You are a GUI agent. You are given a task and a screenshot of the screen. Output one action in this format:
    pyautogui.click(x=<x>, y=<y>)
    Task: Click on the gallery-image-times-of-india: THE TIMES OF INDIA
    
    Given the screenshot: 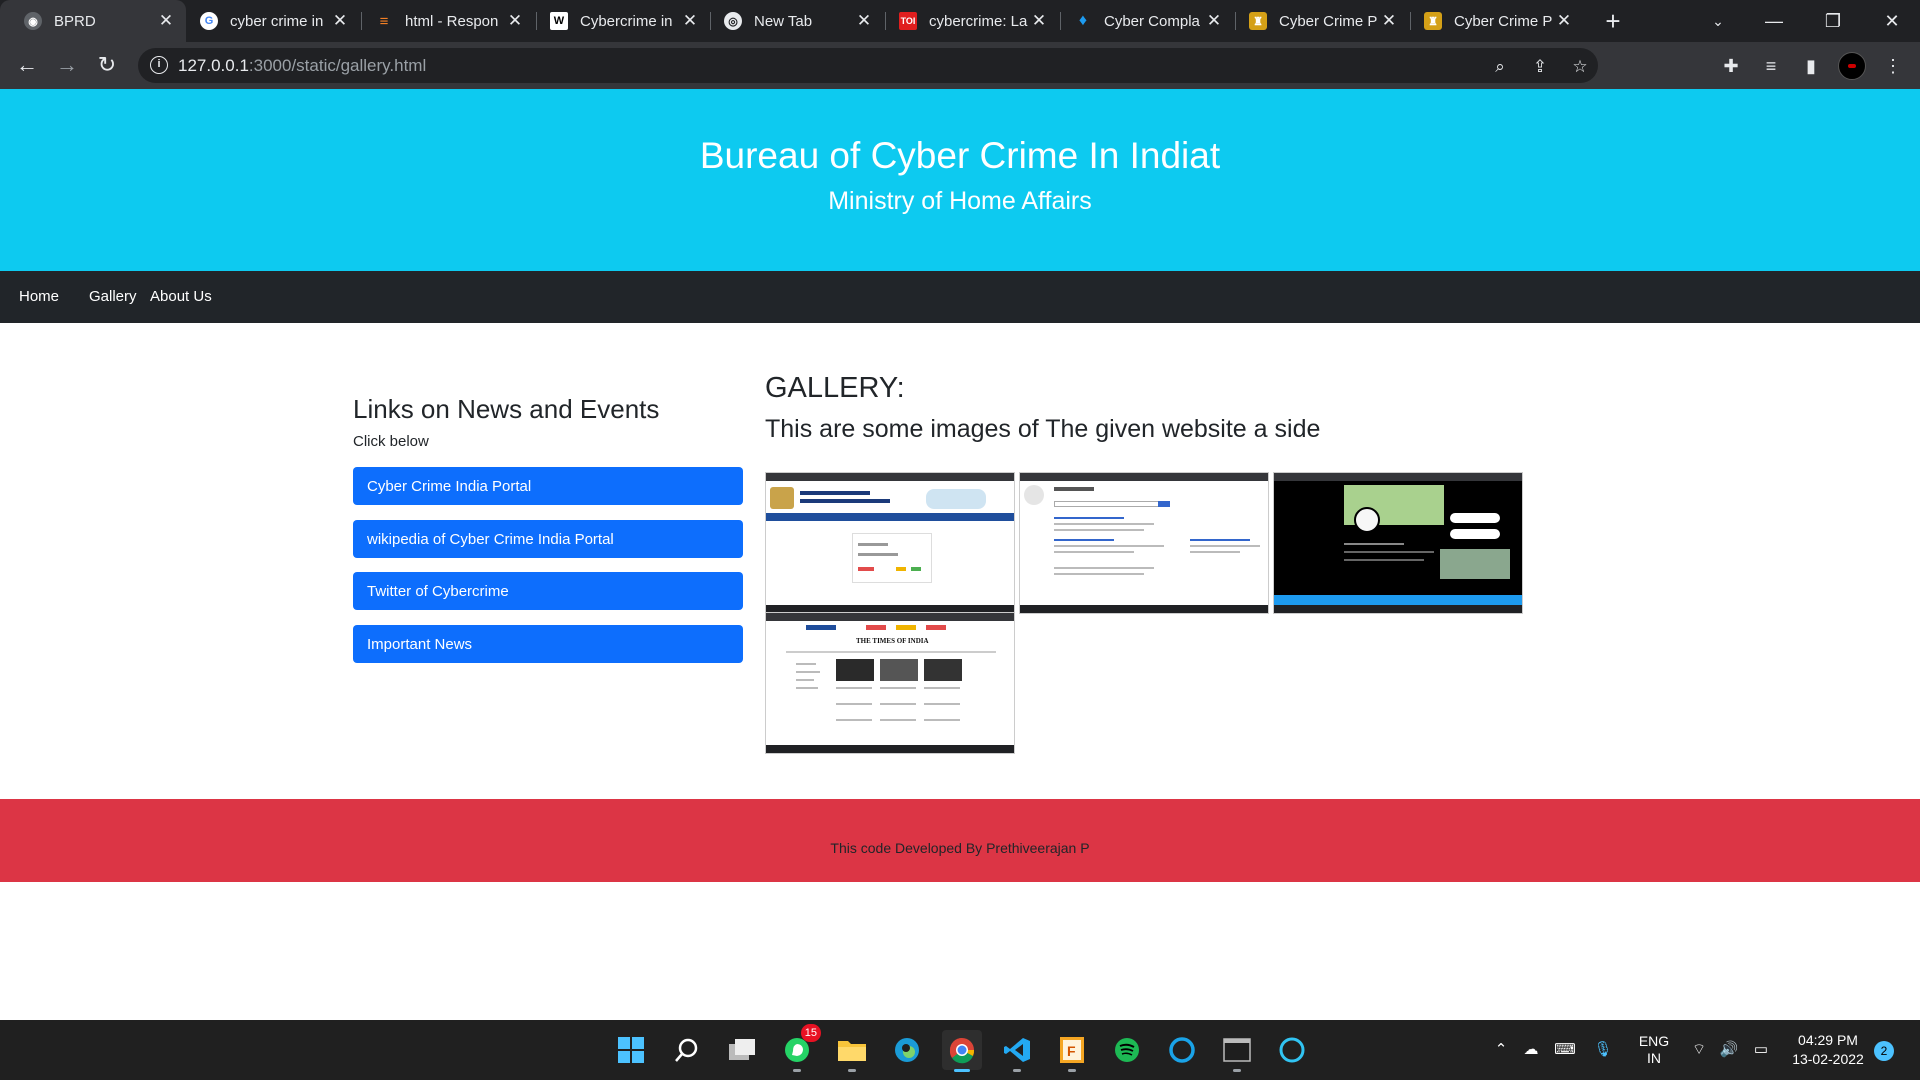 What is the action you would take?
    pyautogui.click(x=890, y=683)
    